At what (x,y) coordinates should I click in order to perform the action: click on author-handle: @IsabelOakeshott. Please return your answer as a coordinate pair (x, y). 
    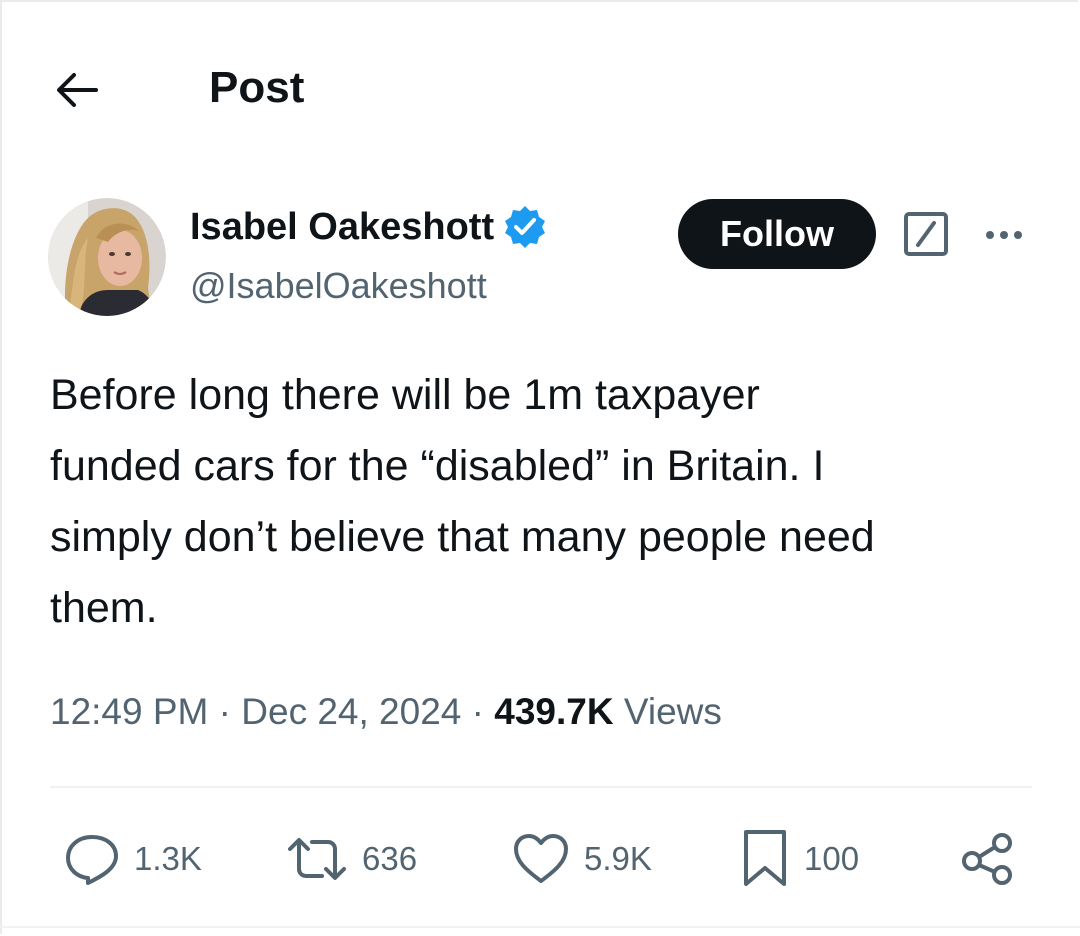
    Looking at the image, I should click on (338, 286).